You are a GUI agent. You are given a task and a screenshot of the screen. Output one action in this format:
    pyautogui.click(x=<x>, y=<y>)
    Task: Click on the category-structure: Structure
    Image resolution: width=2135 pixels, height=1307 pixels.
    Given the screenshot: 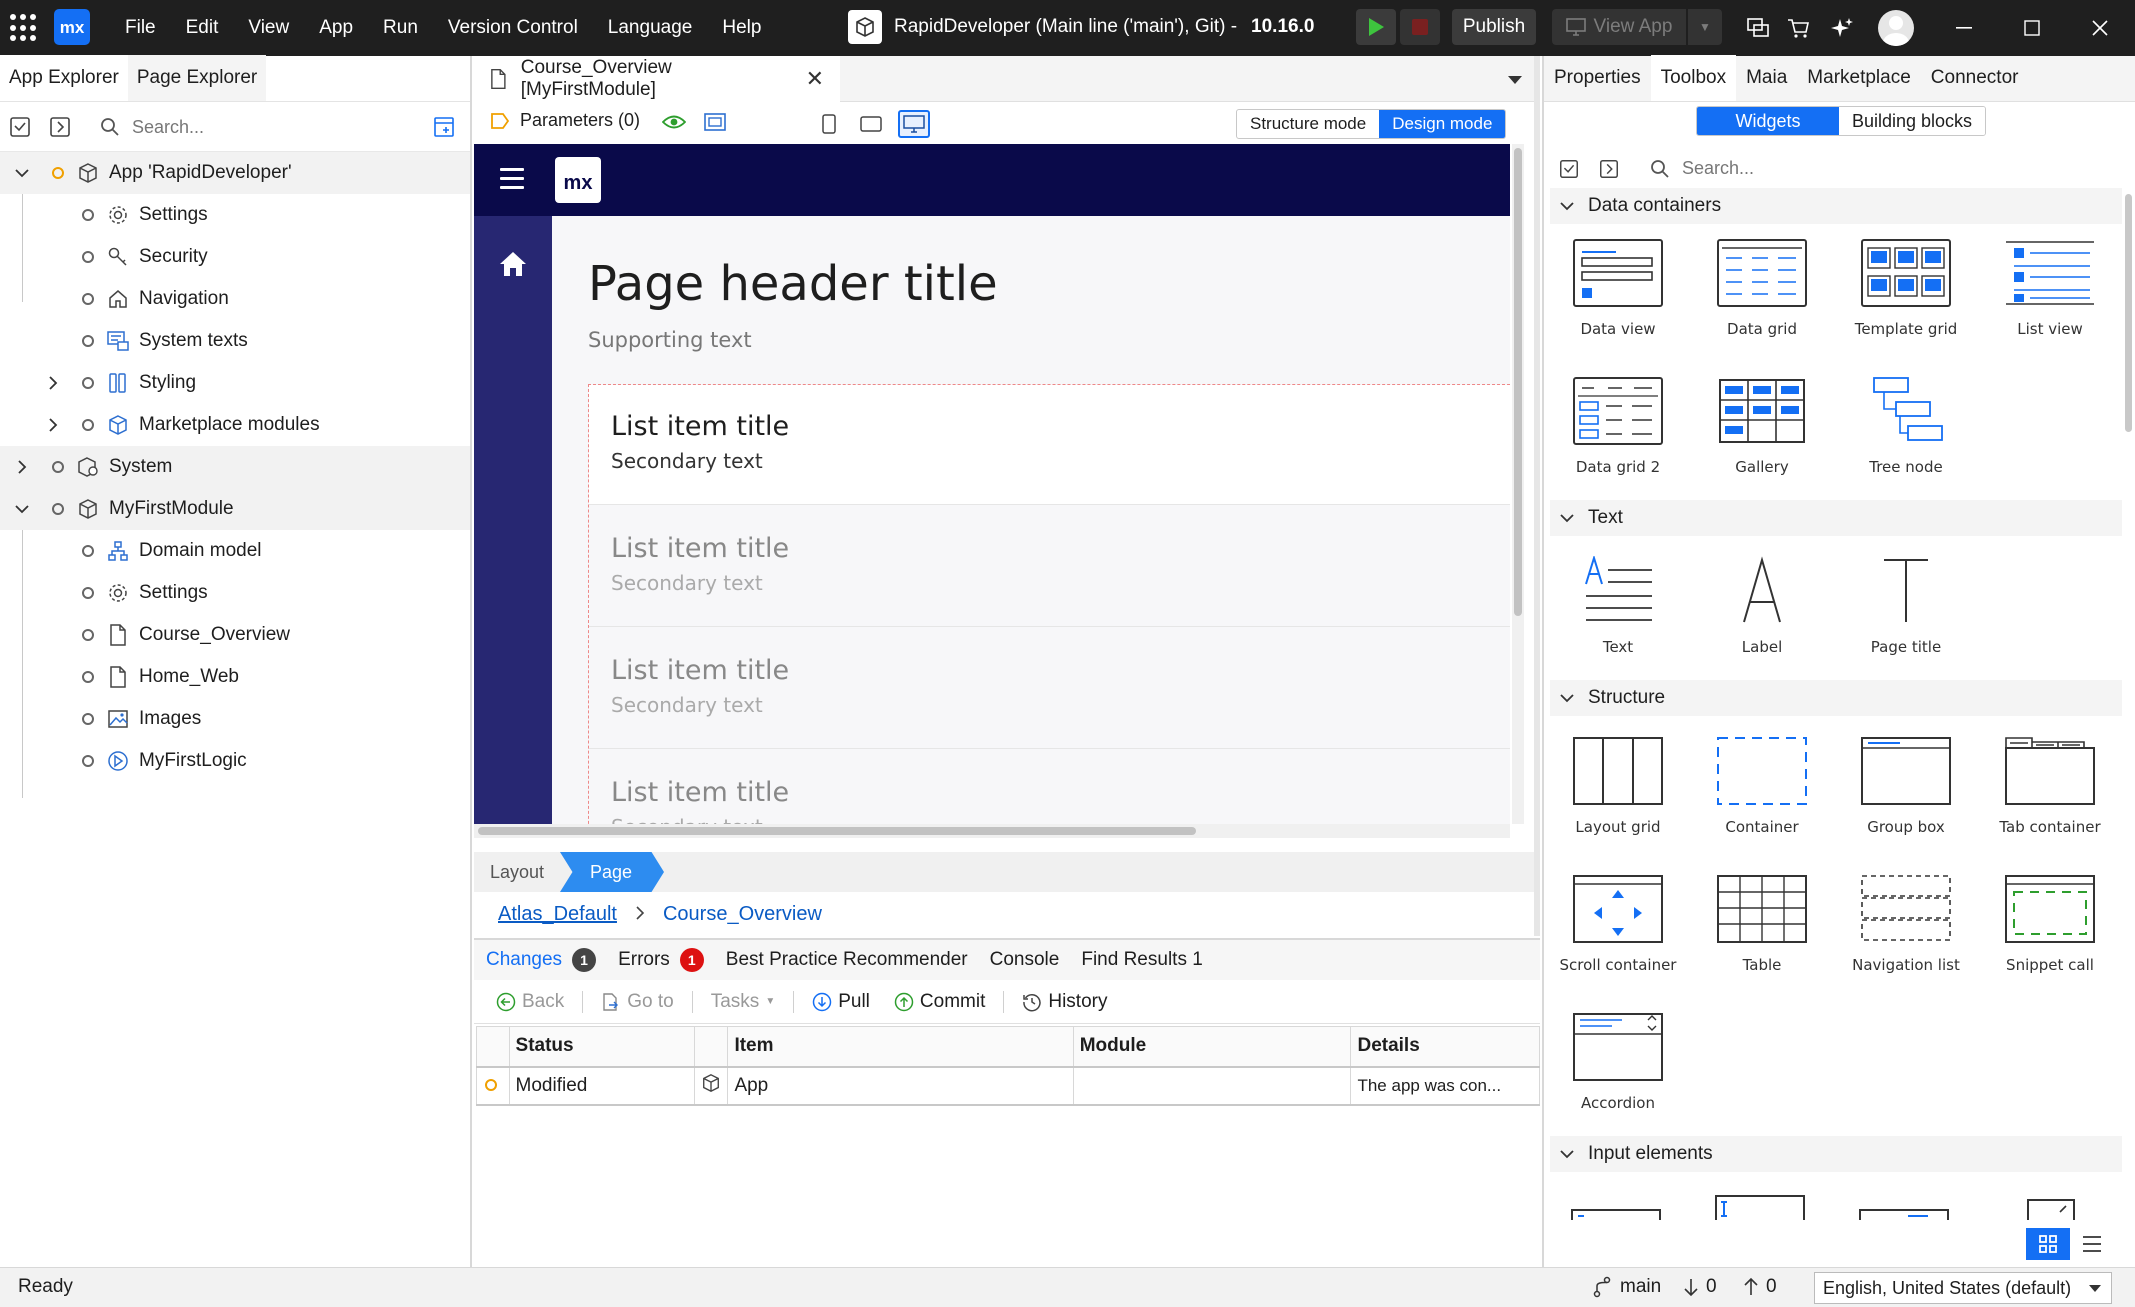 What is the action you would take?
    pyautogui.click(x=1836, y=698)
    